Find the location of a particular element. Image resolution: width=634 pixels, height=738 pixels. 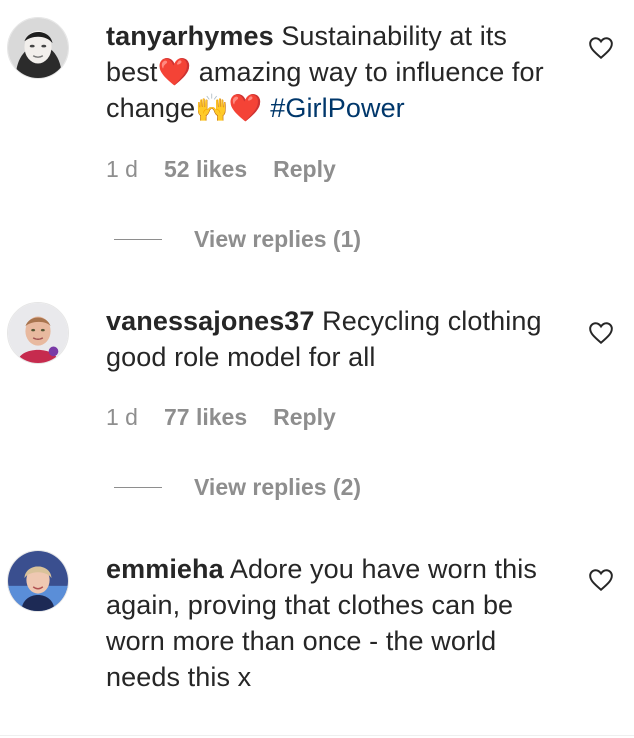

view-replies-label: View replies (2) is located at coordinates (278, 487).